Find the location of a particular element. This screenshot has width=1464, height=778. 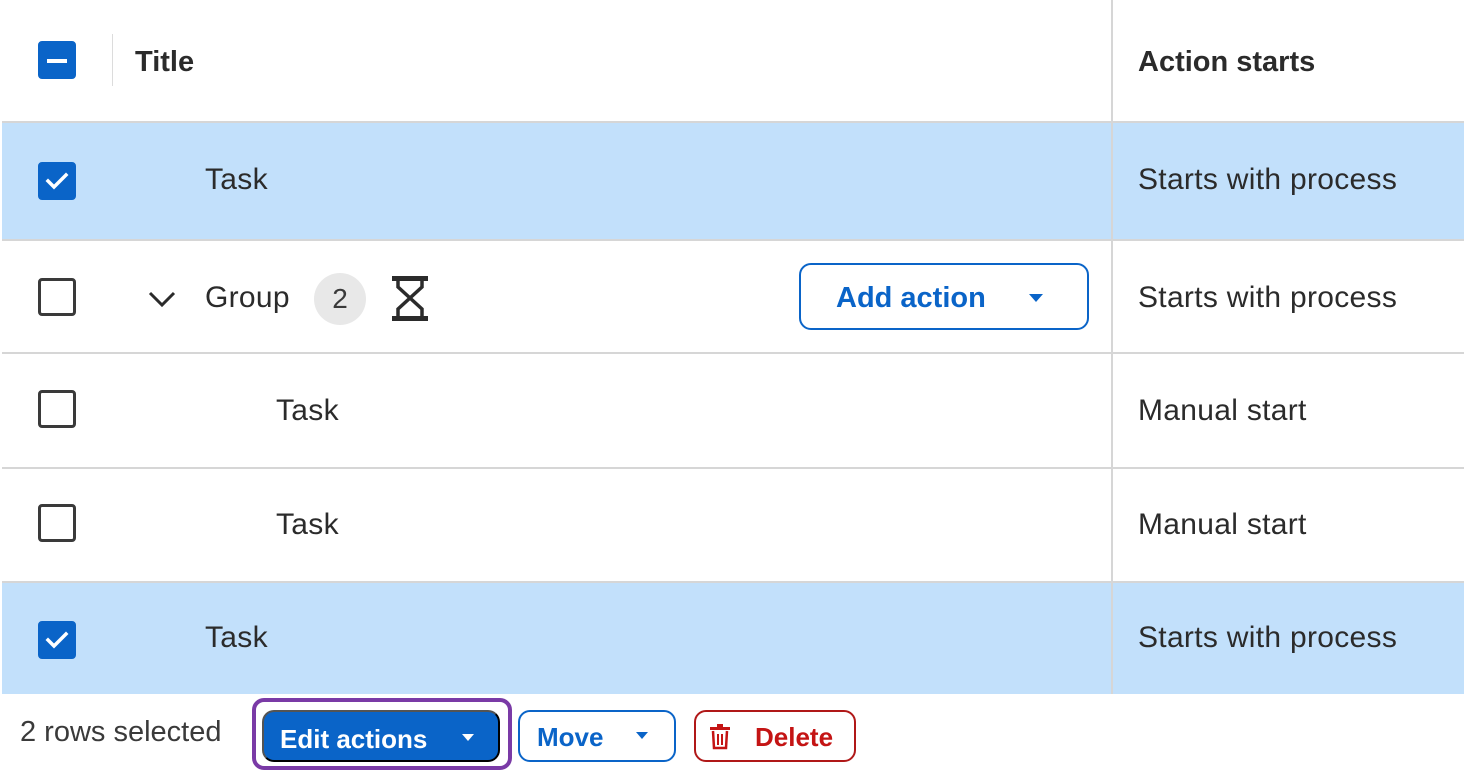

edit-actions-button: Edit actions is located at coordinates (381, 736).